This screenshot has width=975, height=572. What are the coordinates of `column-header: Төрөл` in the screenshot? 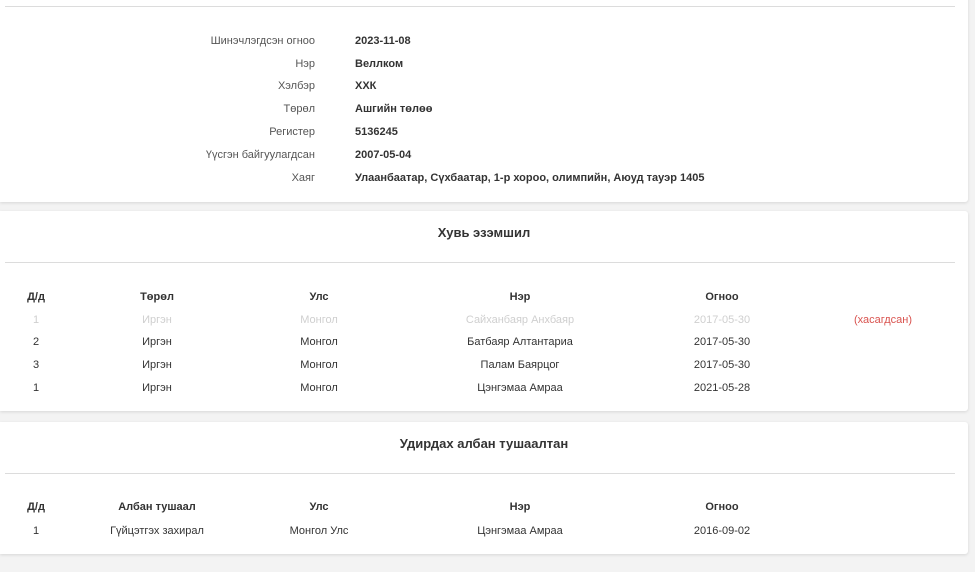 It's located at (157, 297).